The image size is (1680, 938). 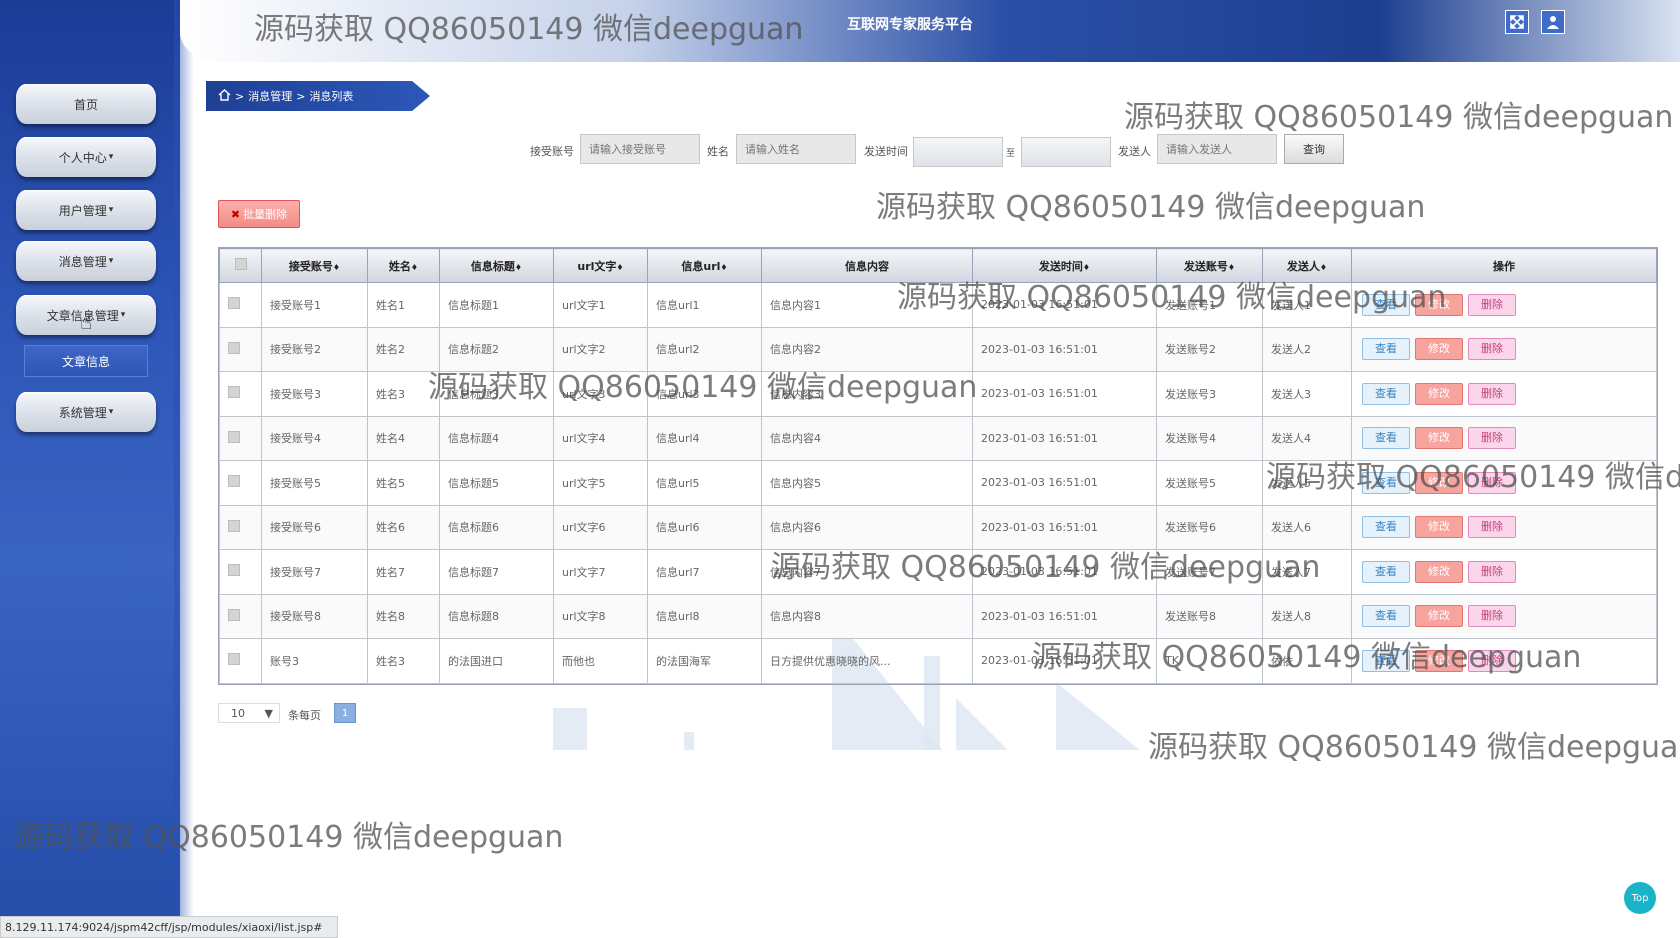 I want to click on start-date-input, so click(x=958, y=152).